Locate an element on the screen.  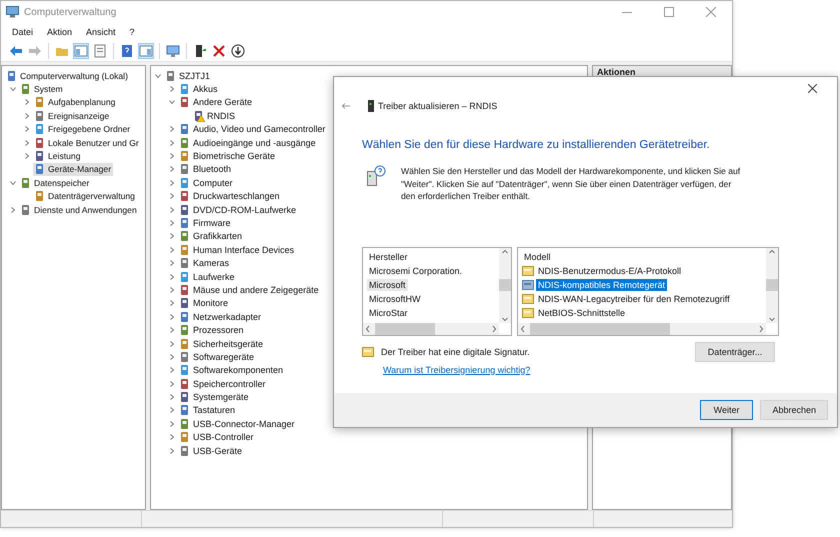
close-icon is located at coordinates (812, 88).